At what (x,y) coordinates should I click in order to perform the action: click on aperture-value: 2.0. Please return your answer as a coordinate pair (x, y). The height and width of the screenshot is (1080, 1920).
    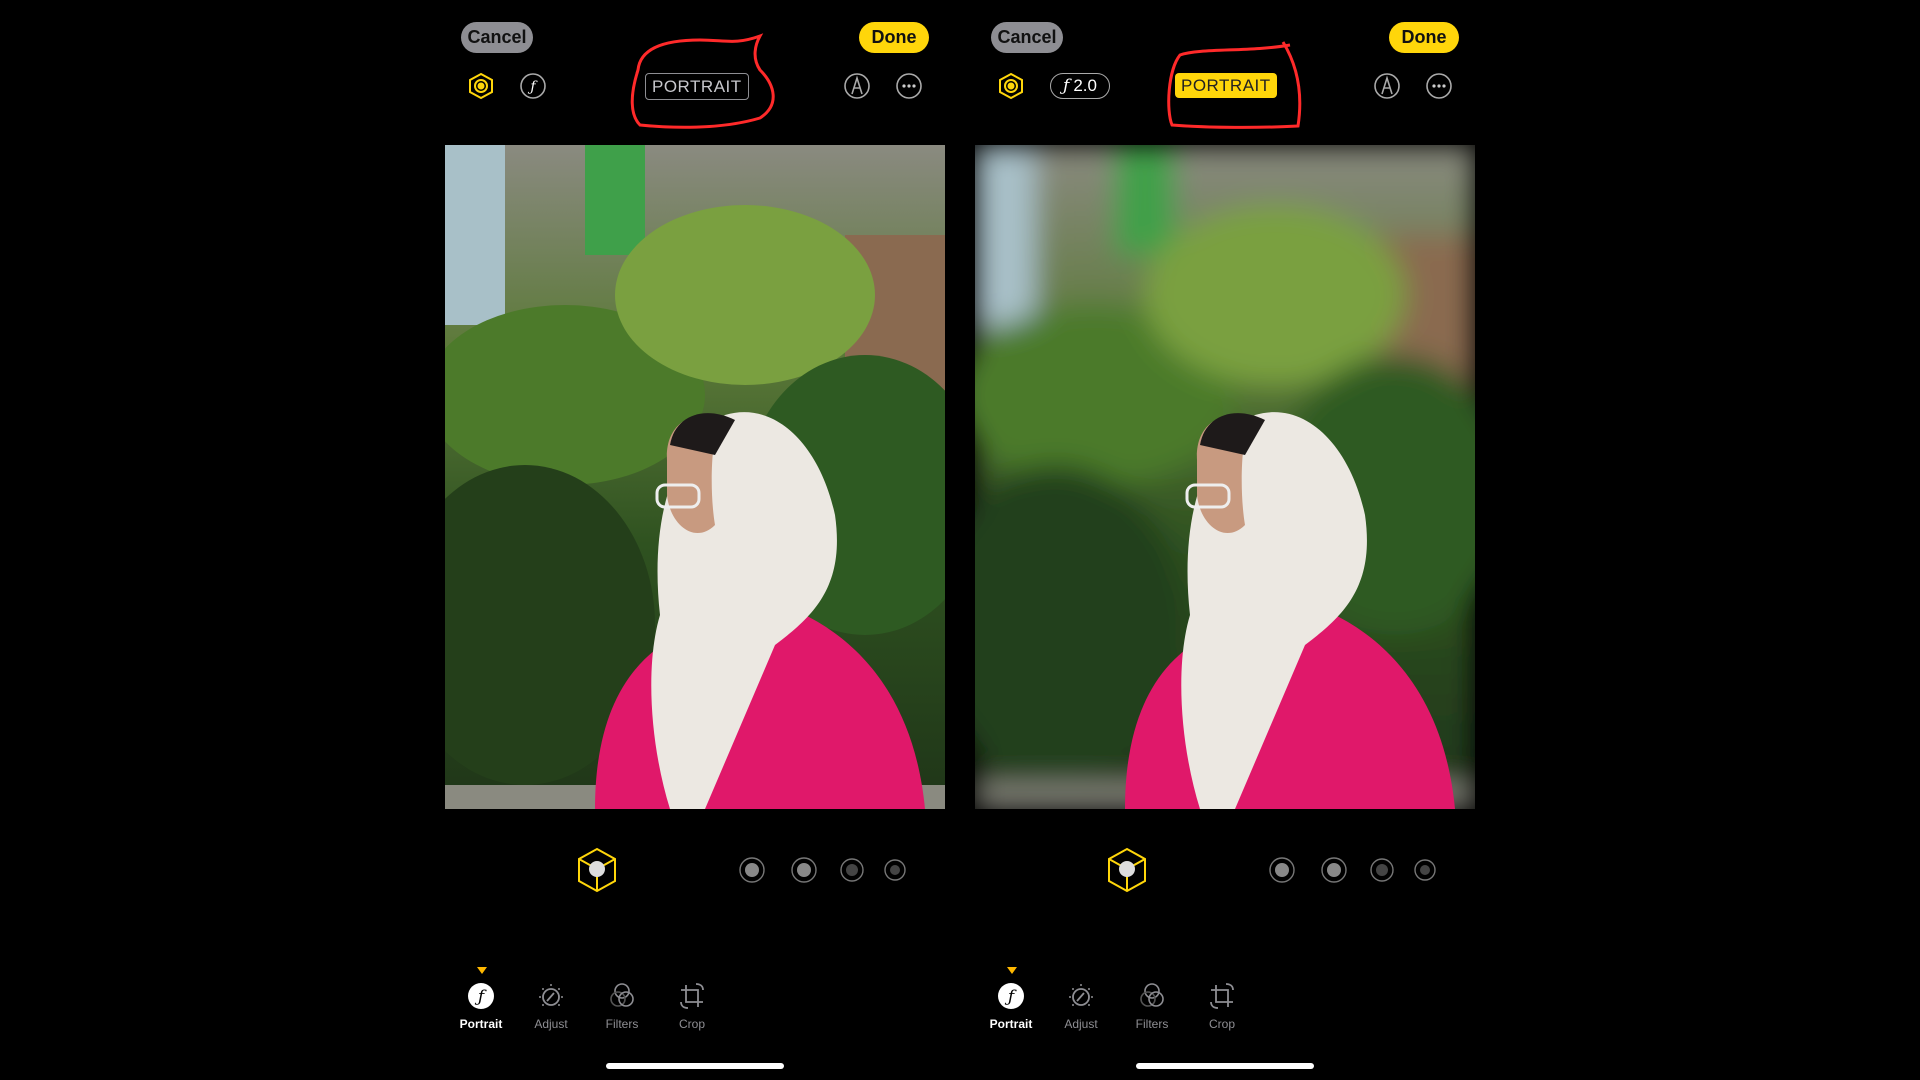
    Looking at the image, I should click on (1085, 85).